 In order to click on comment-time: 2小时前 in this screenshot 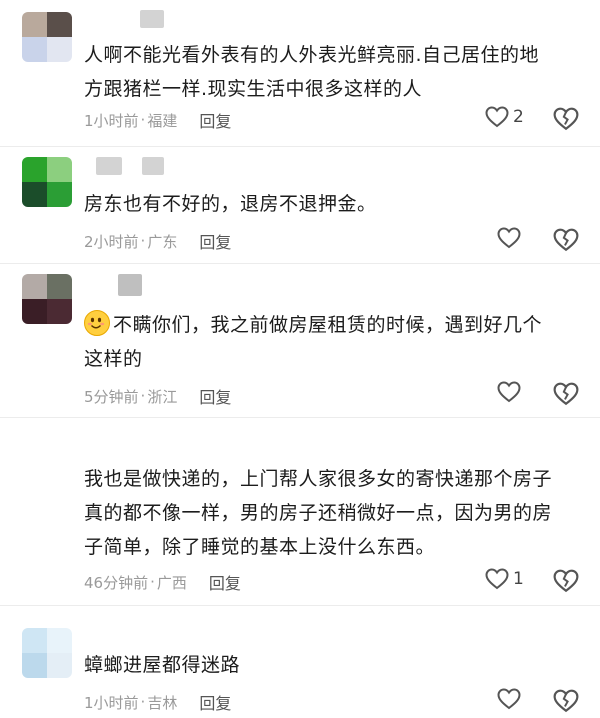, I will do `click(111, 241)`.